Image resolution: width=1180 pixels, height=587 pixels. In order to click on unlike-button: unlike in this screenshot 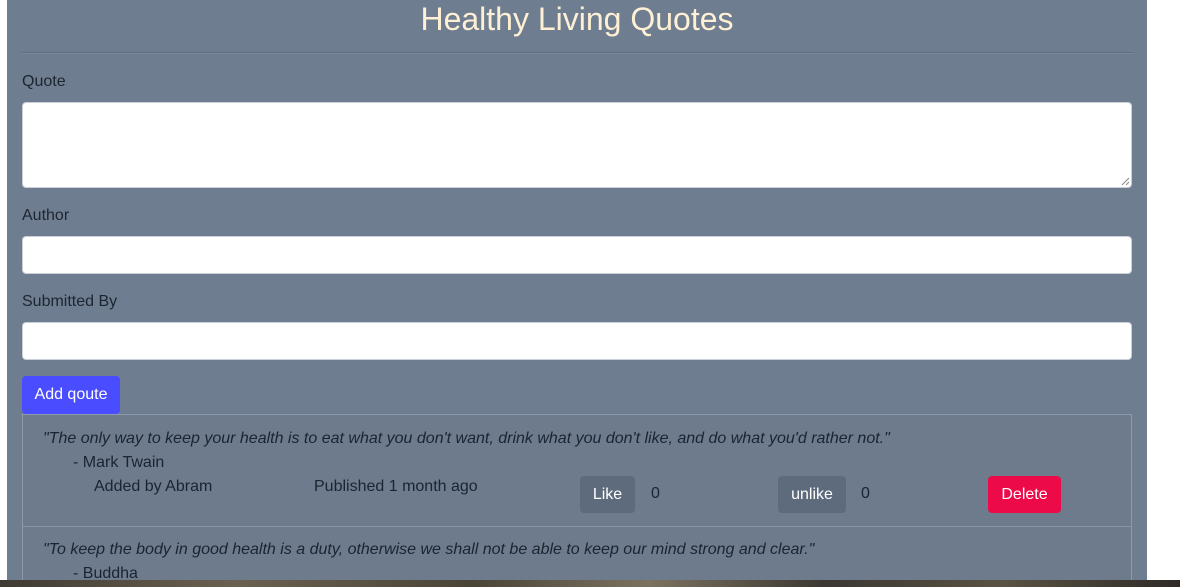, I will do `click(812, 494)`.